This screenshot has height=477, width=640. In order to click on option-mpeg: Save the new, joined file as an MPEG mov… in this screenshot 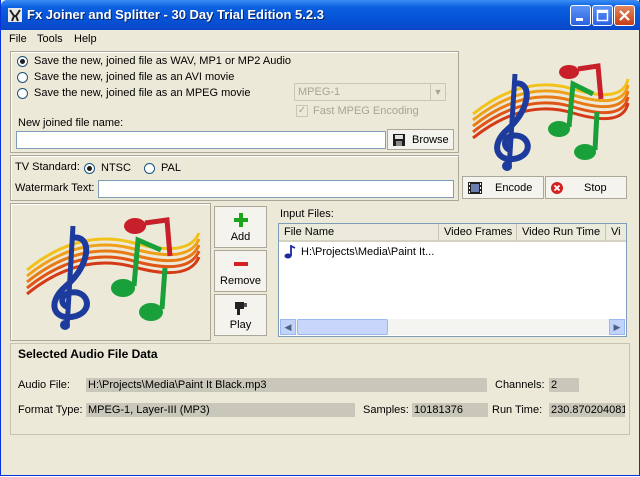, I will do `click(133, 93)`.